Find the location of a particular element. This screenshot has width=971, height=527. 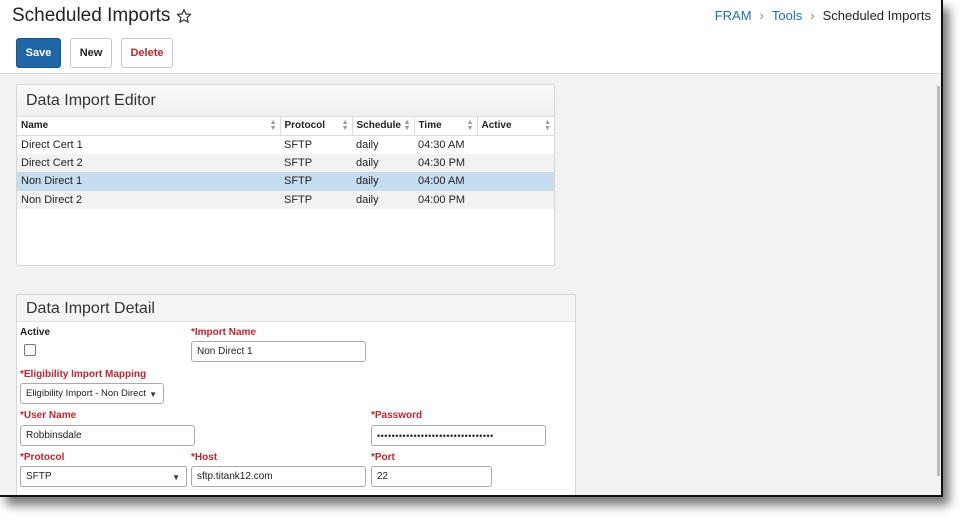

cell-time: 04:00 AM is located at coordinates (445, 181).